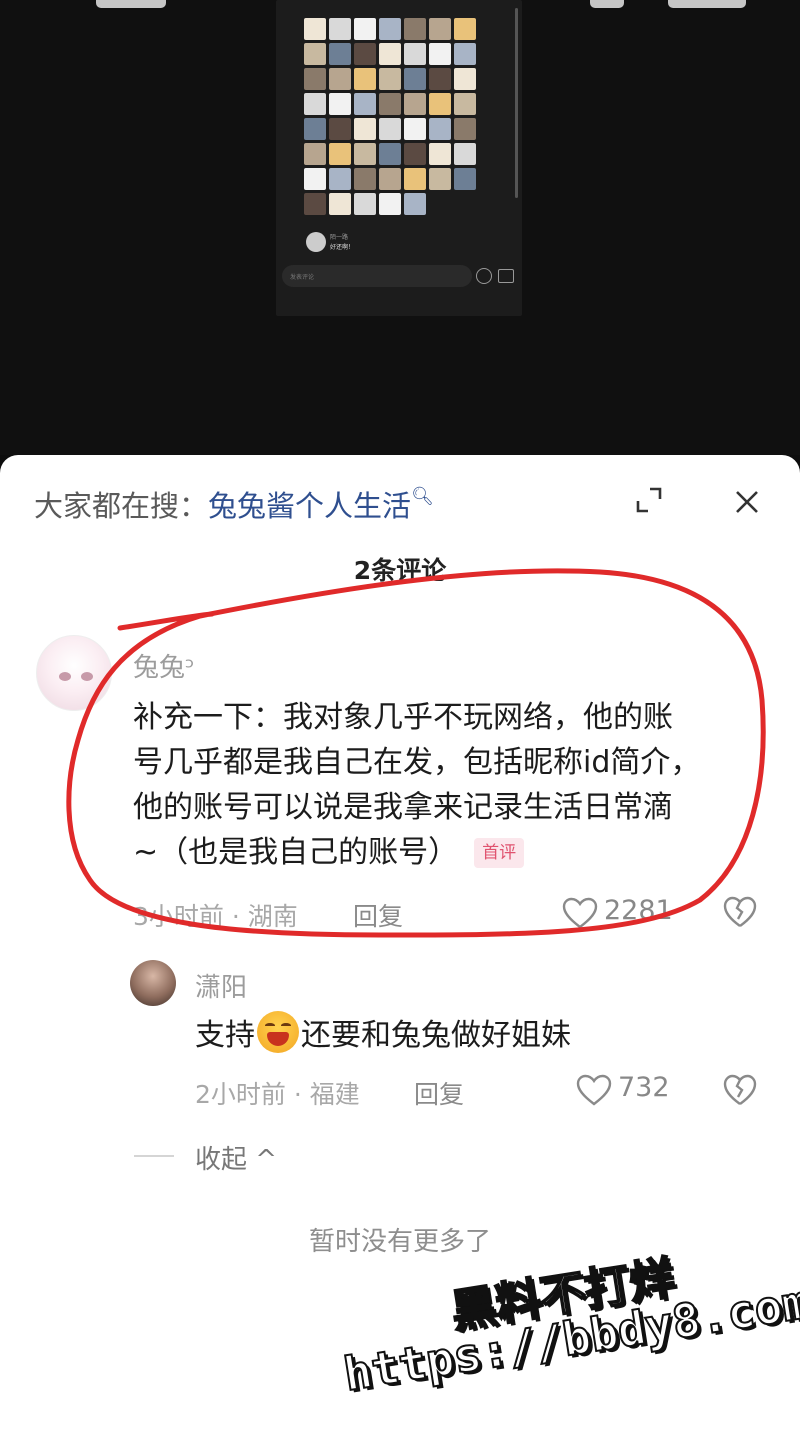 This screenshot has width=800, height=1434. I want to click on collapse-divider, so click(154, 1156).